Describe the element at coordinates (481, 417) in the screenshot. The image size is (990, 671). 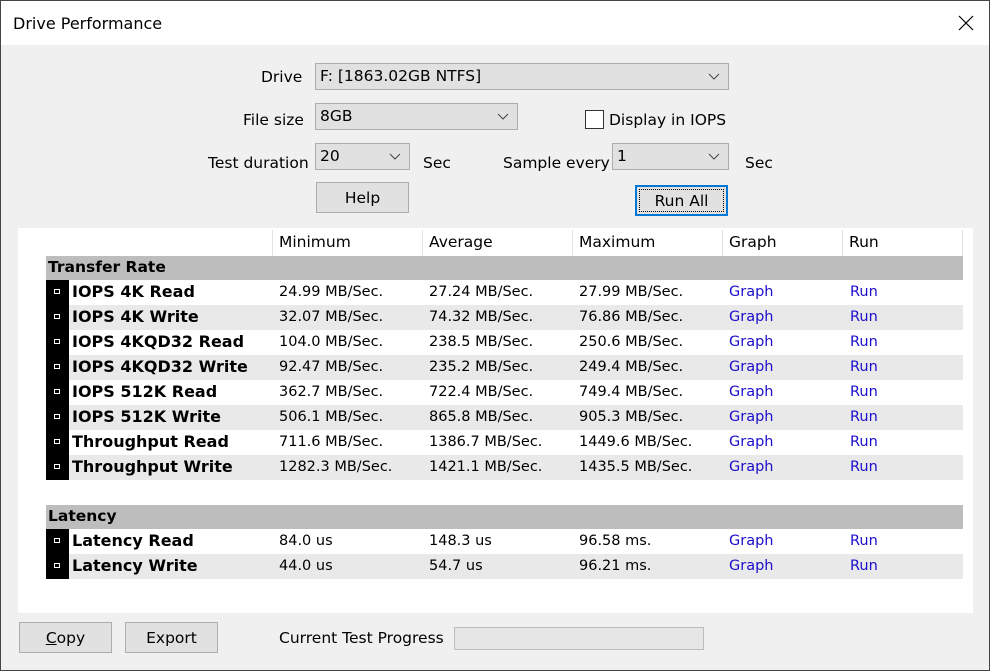
I see `average-value: 865.8 MB/Sec.` at that location.